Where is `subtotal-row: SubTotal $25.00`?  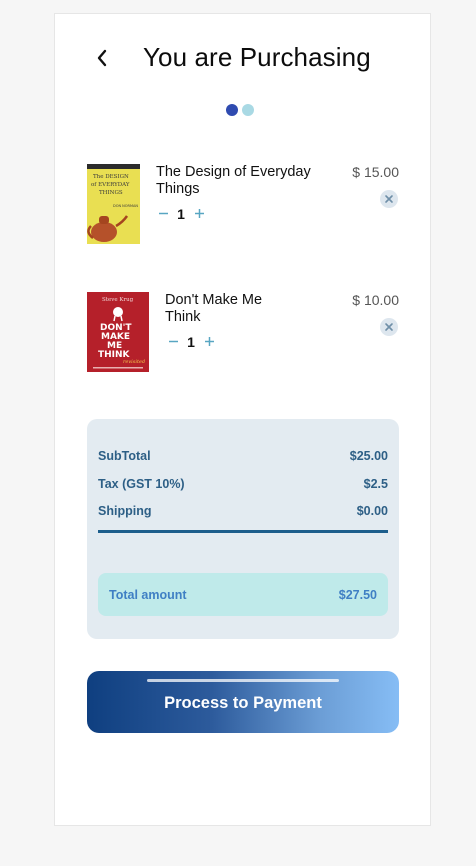 subtotal-row: SubTotal $25.00 is located at coordinates (243, 456).